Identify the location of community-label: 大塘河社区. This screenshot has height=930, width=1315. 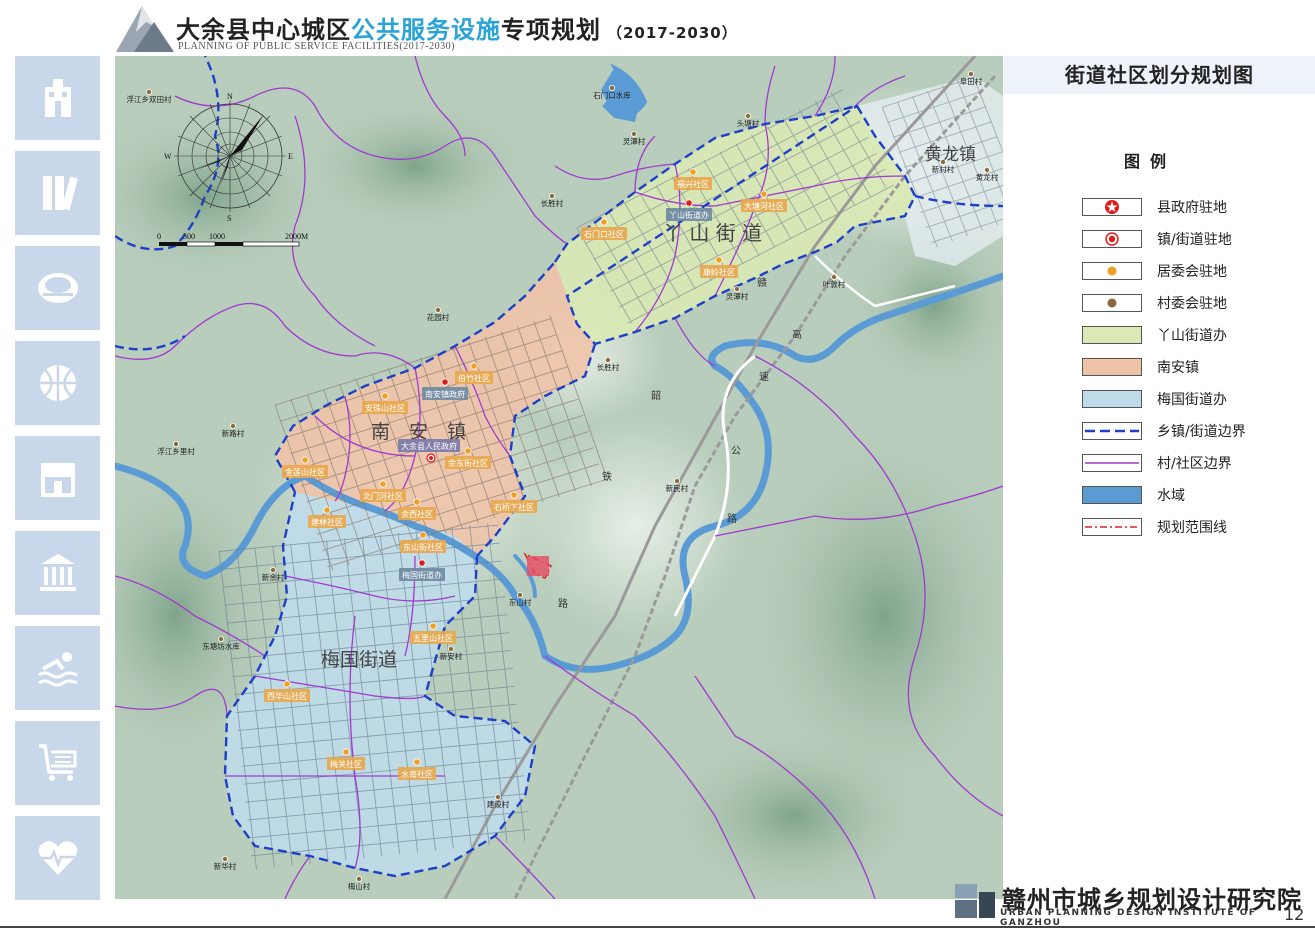
(764, 205).